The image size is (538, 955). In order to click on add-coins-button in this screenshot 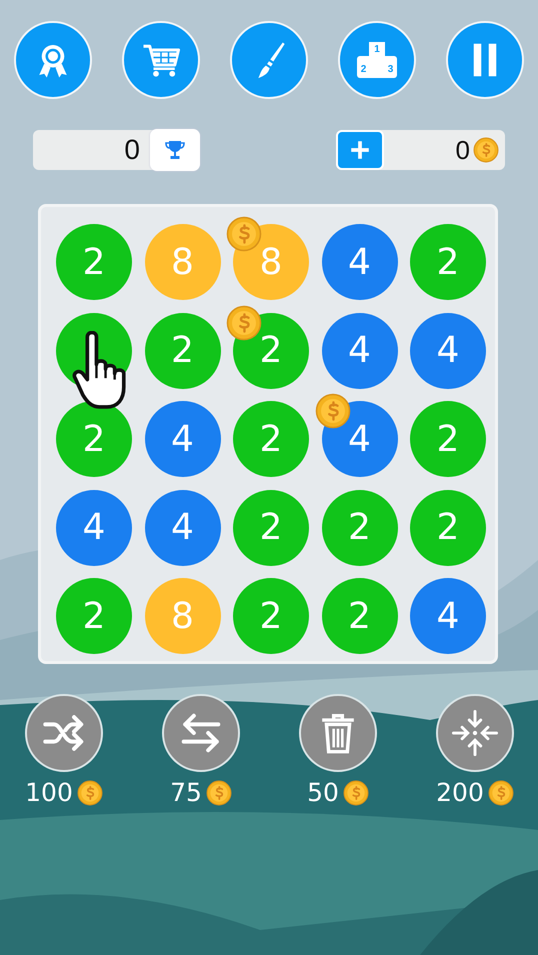, I will do `click(360, 150)`.